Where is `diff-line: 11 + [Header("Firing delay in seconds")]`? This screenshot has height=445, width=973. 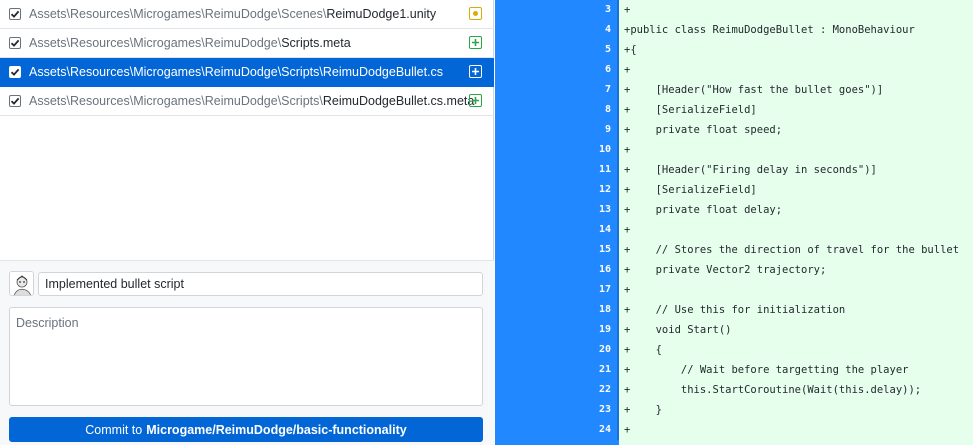
diff-line: 11 + [Header("Firing delay in seconds")] is located at coordinates (734, 170).